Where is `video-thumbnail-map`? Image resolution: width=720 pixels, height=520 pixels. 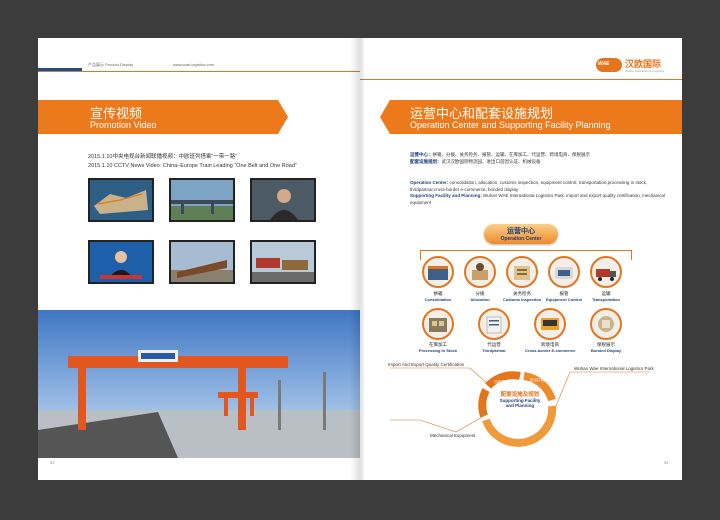
video-thumbnail-map is located at coordinates (121, 200).